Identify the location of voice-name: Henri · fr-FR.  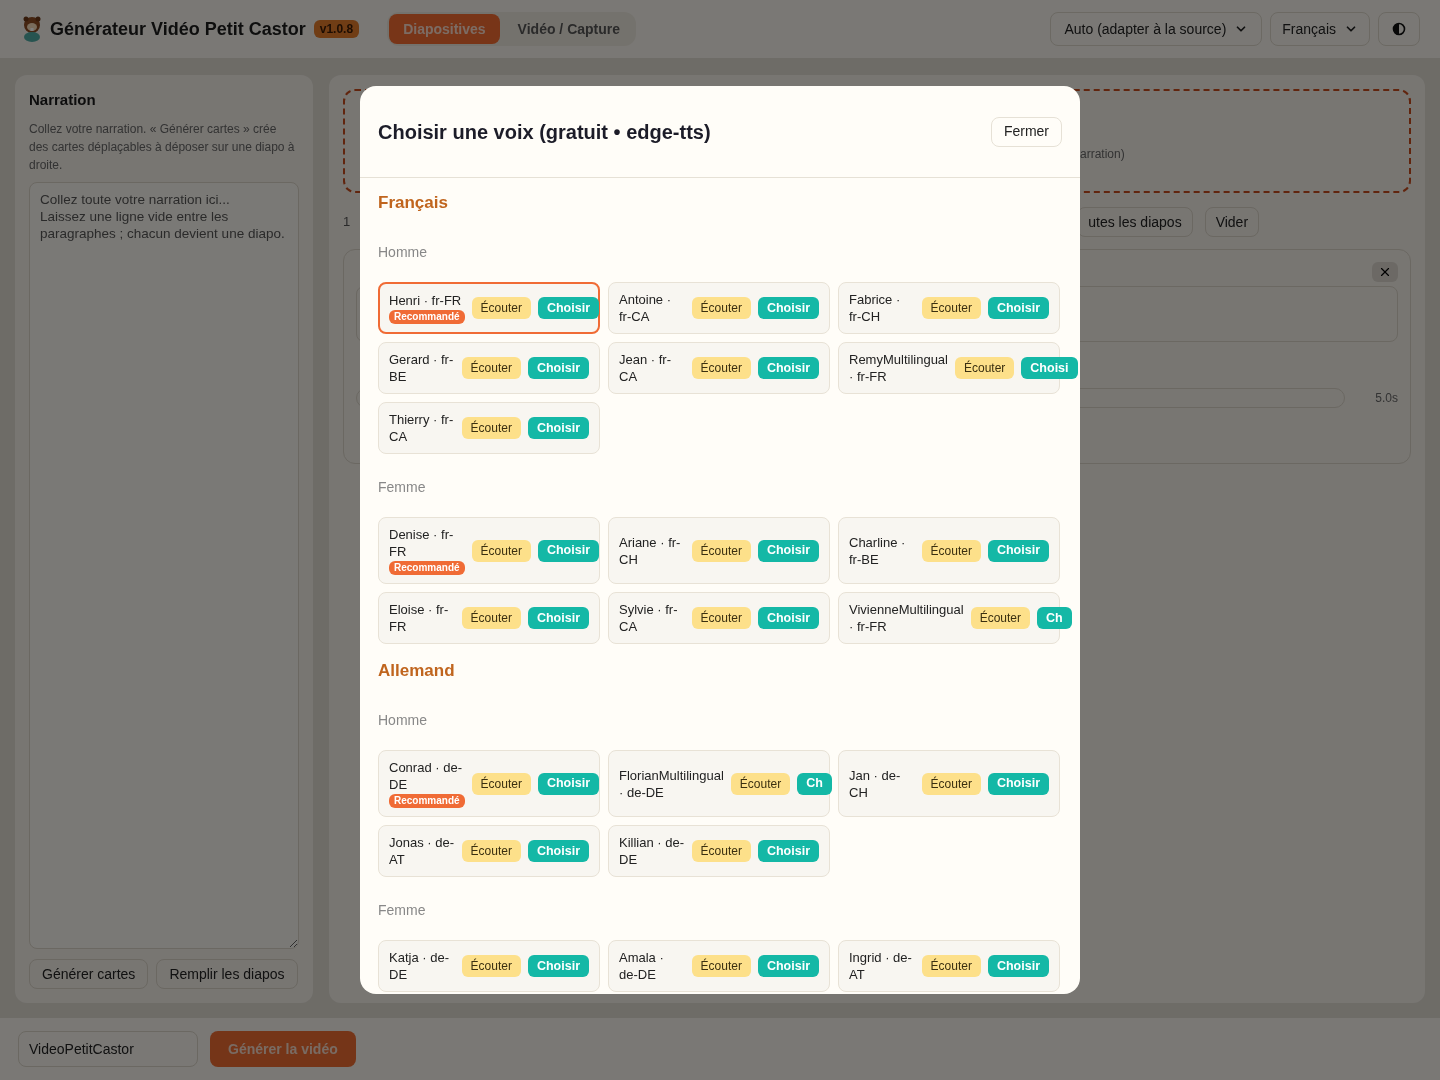
(425, 300).